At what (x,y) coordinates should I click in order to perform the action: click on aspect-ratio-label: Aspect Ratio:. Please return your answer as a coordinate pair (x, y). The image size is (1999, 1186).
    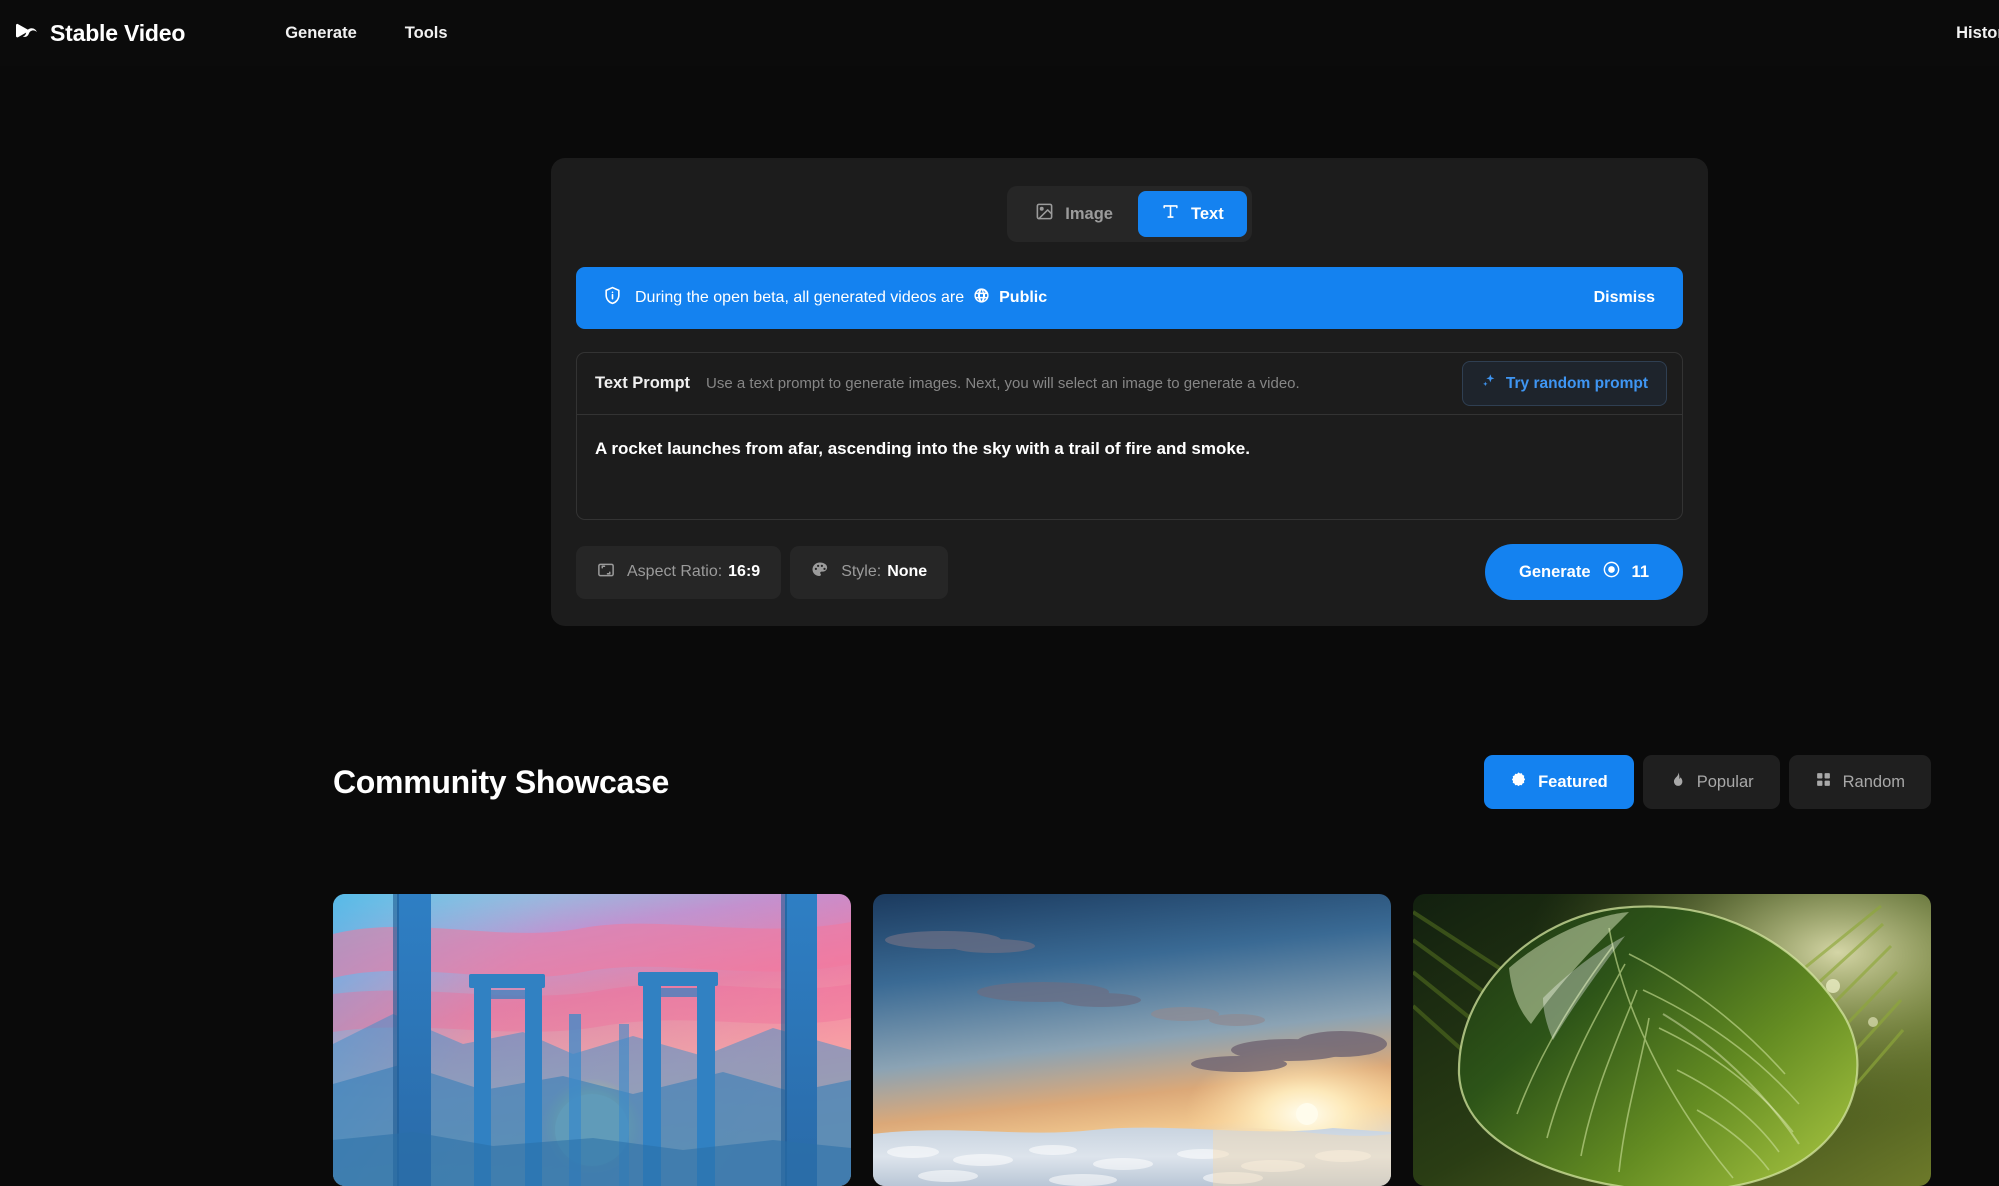
    Looking at the image, I should click on (675, 571).